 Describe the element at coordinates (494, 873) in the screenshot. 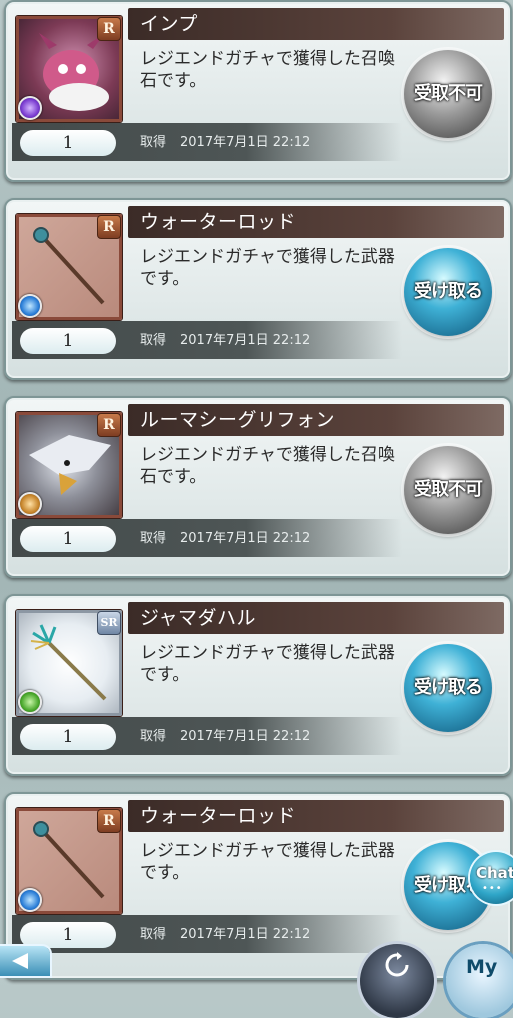

I see `chat-label: Chat` at that location.